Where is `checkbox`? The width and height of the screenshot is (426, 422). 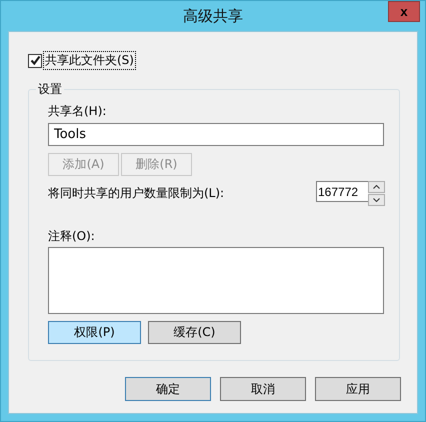 checkbox is located at coordinates (35, 61).